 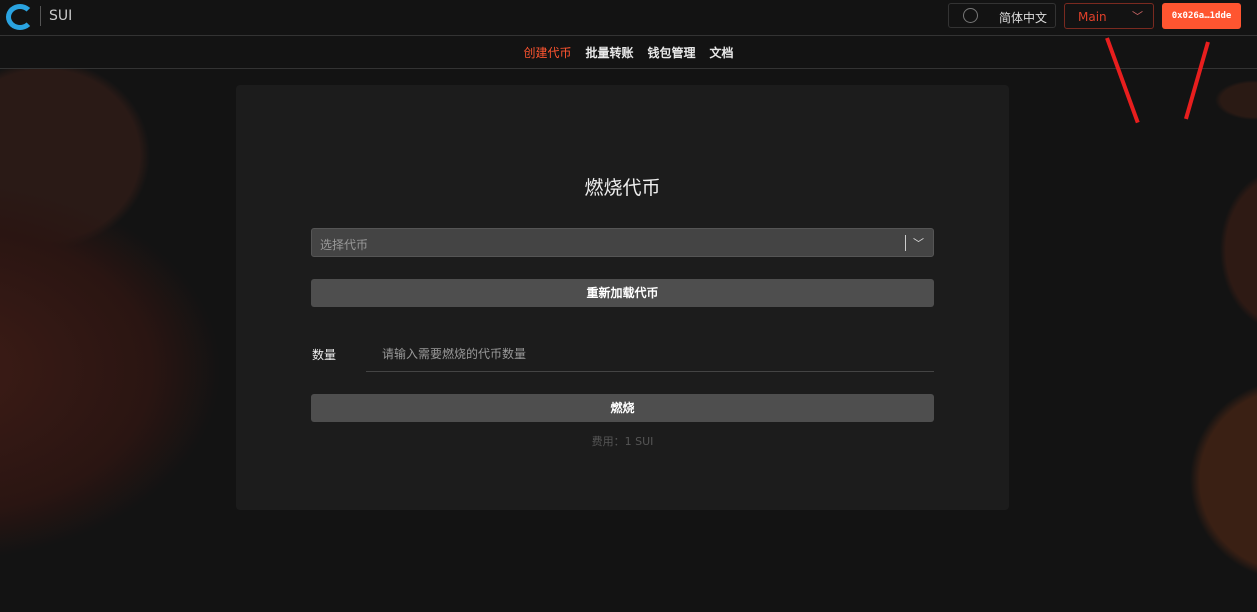 What do you see at coordinates (628, 18) in the screenshot?
I see `top-bar: SUI 简体中文 Main ﹀ 0x026a…1dde` at bounding box center [628, 18].